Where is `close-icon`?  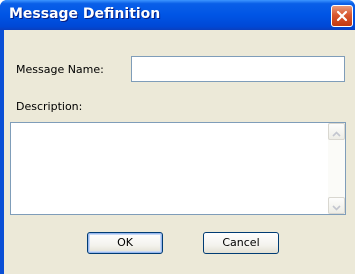
close-icon is located at coordinates (342, 16).